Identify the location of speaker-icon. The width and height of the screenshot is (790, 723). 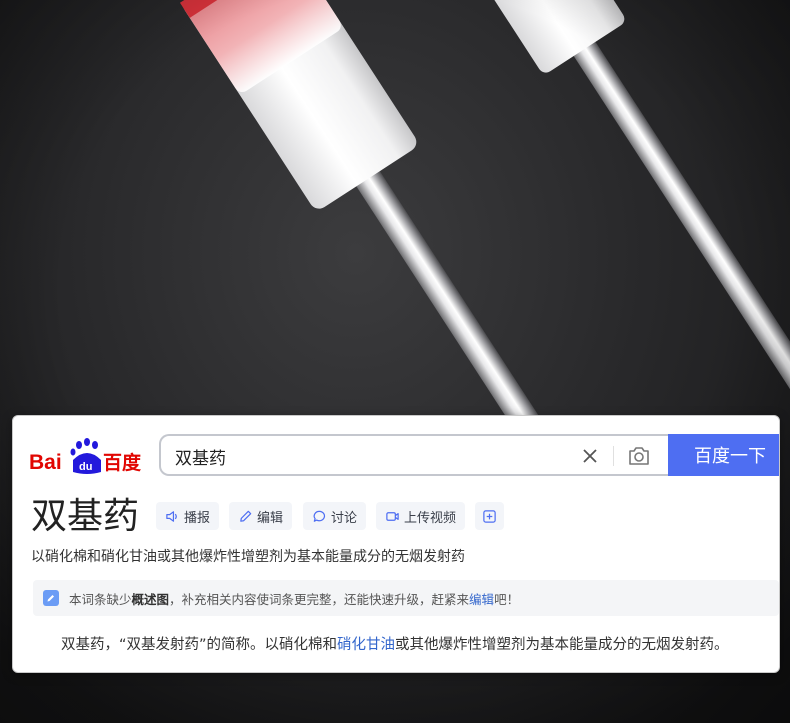
(171, 516).